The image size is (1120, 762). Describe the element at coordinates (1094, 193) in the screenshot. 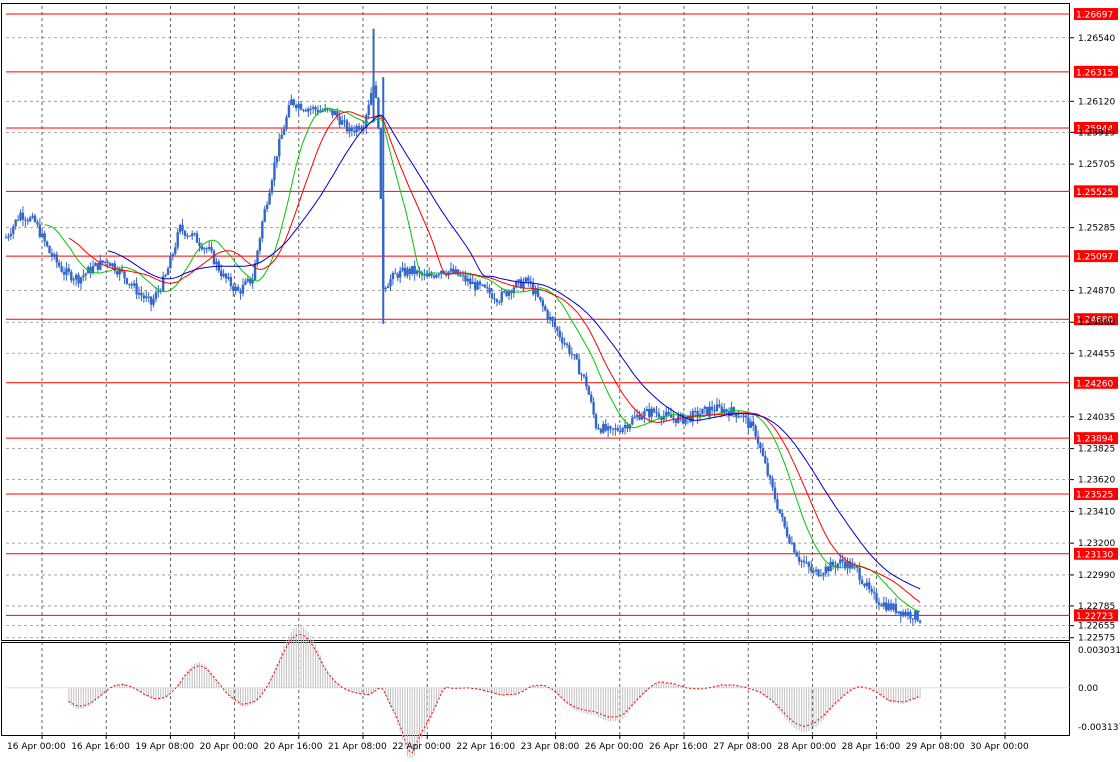

I see `price-level-label: 1.25525` at that location.